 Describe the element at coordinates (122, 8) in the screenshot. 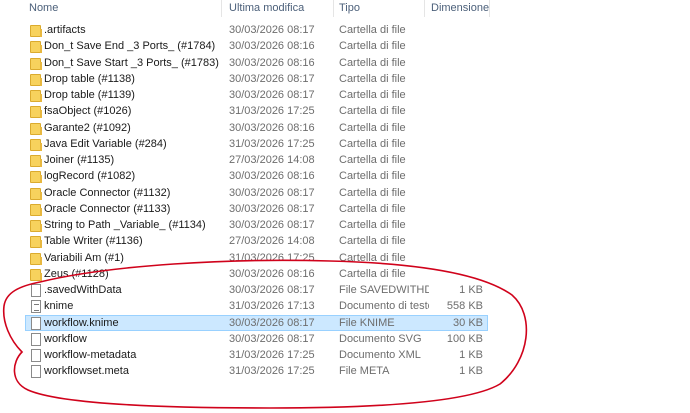

I see `column-header-name: Nome` at that location.